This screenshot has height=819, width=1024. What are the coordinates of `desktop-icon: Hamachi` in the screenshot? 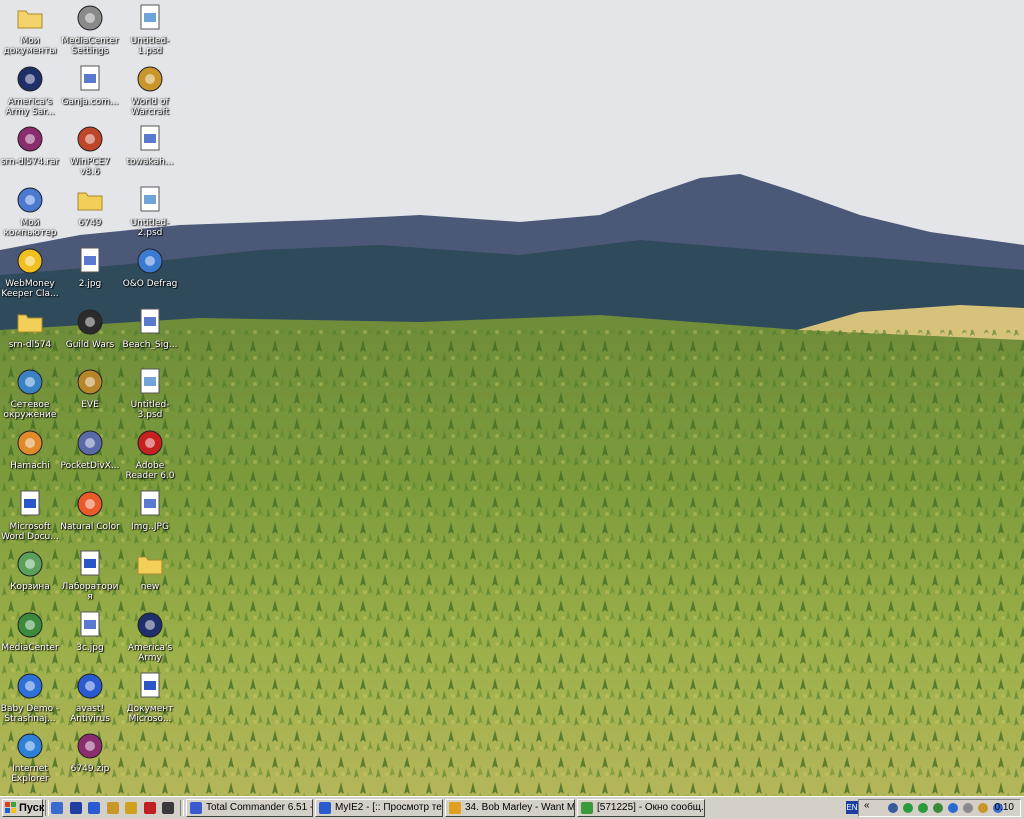 It's located at (30, 456).